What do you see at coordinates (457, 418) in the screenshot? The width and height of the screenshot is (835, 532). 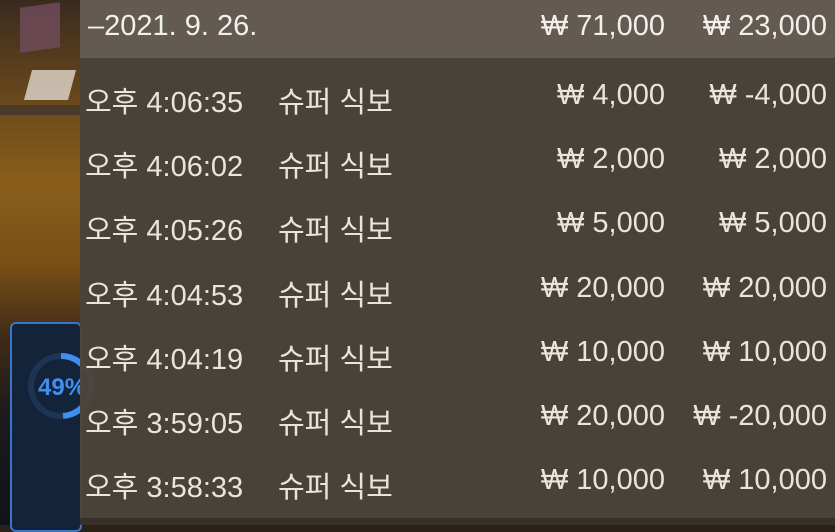 I see `transaction-row: 오후 3:59:05 슈퍼 식보 ₩ 20,000 ₩ -20,000` at bounding box center [457, 418].